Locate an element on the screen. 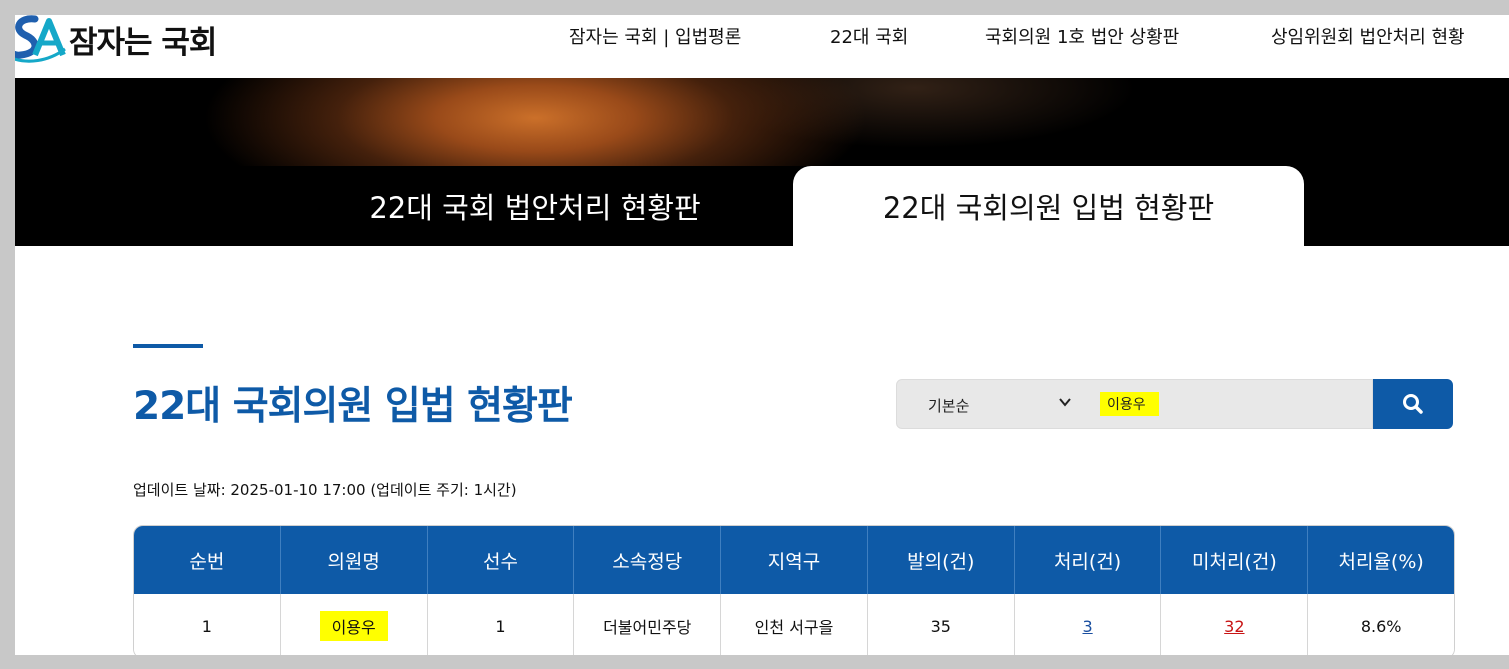 This screenshot has height=669, width=1509. cell-party: 더불어민주당 is located at coordinates (648, 624).